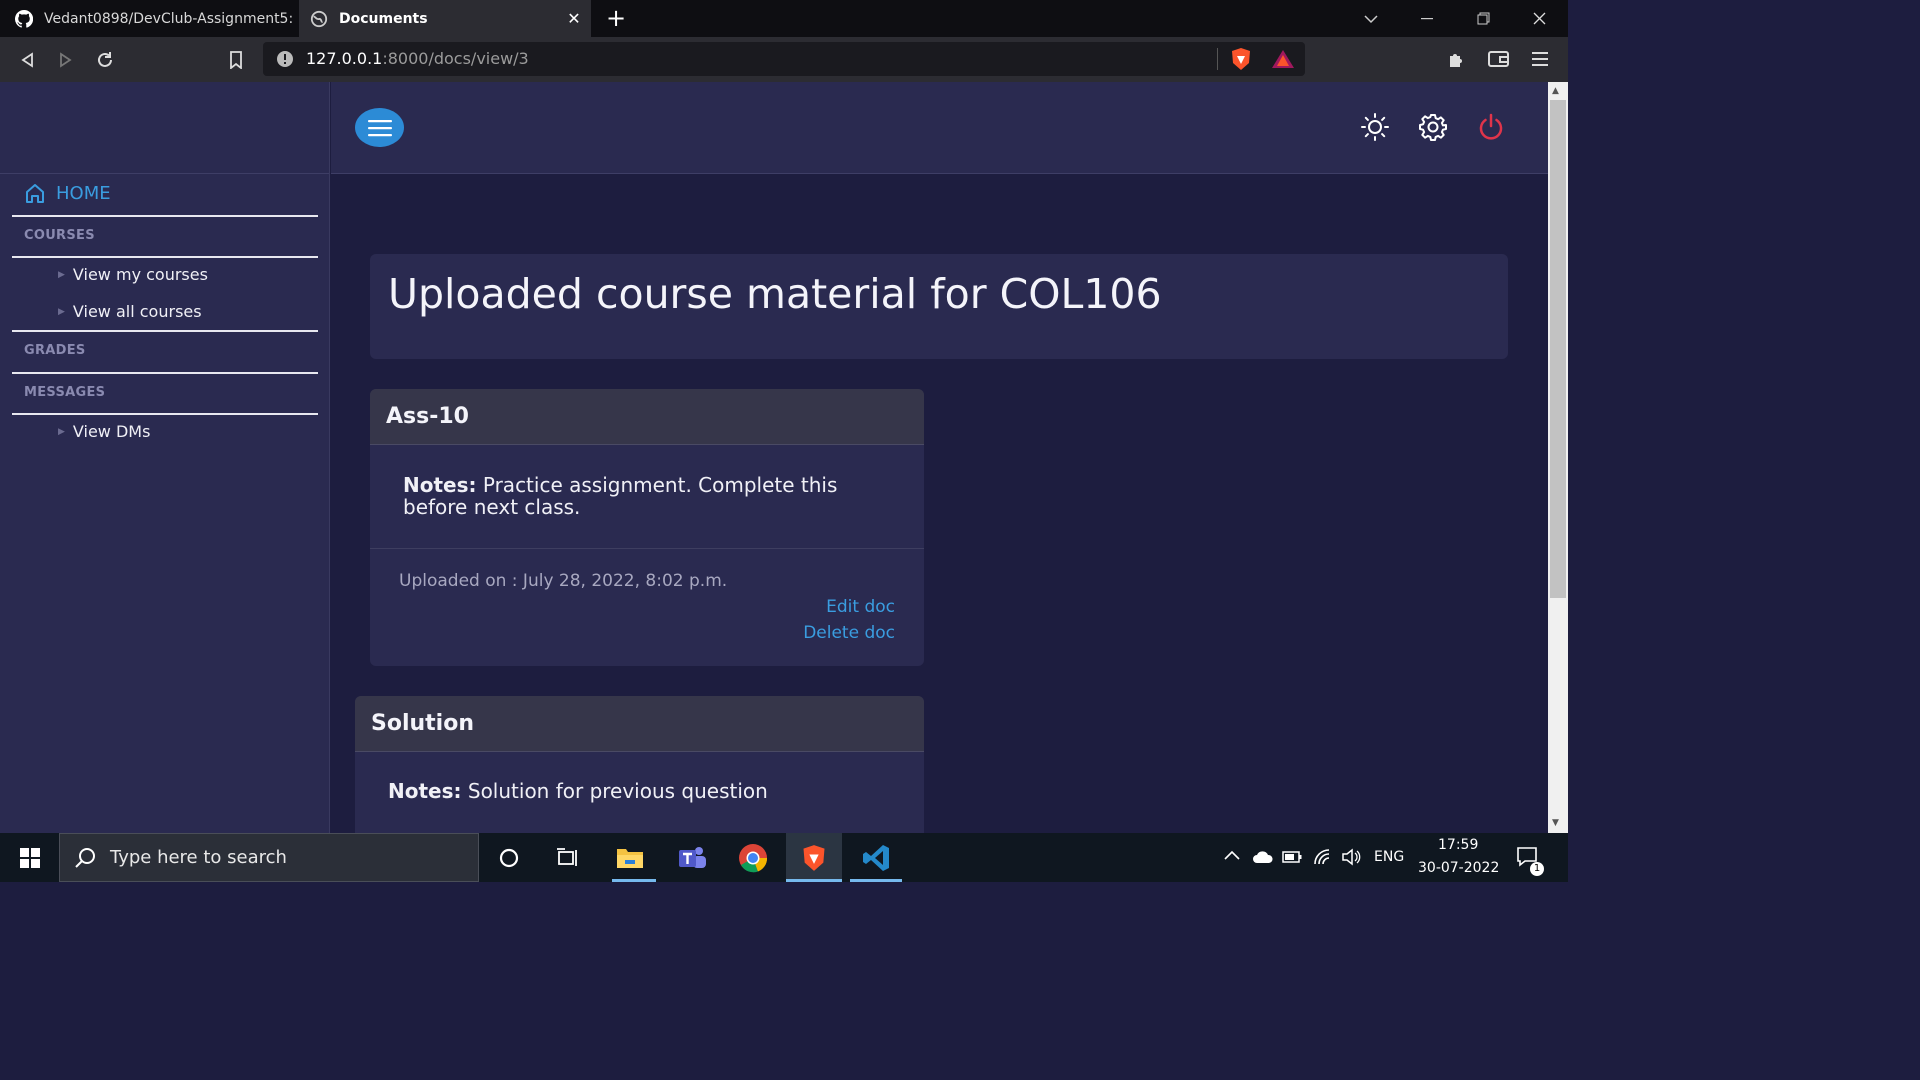 The height and width of the screenshot is (1080, 1920). Describe the element at coordinates (236, 60) in the screenshot. I see `bookmark-icon` at that location.